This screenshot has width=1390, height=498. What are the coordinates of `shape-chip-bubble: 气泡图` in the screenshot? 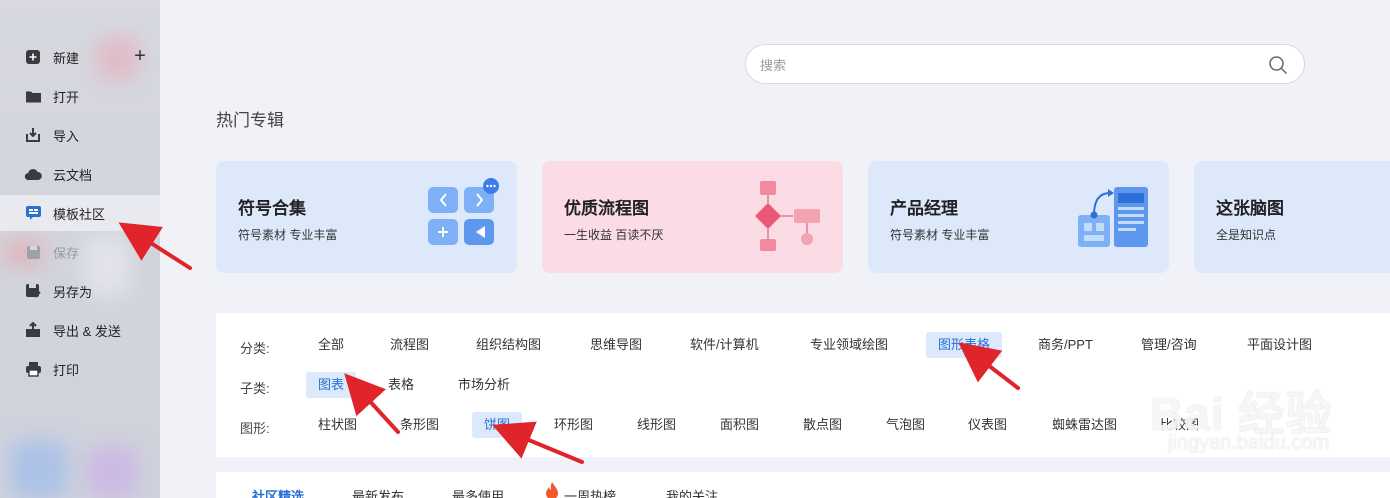 It's located at (905, 425).